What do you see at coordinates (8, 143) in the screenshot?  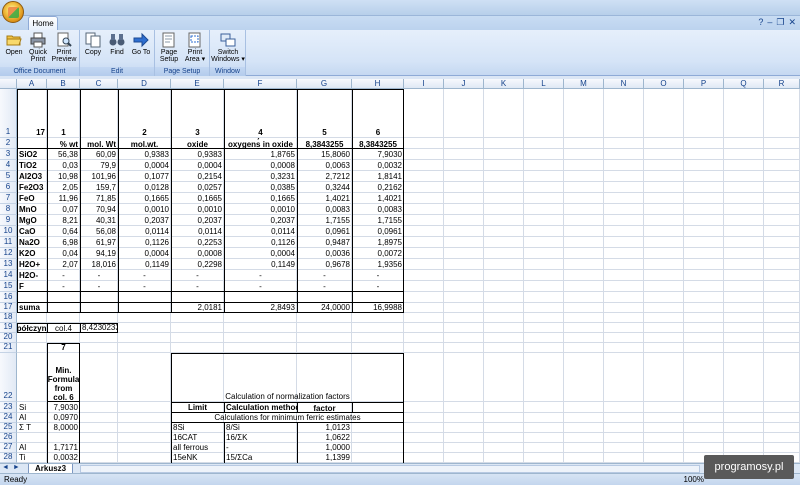 I see `row-header-2: 2` at bounding box center [8, 143].